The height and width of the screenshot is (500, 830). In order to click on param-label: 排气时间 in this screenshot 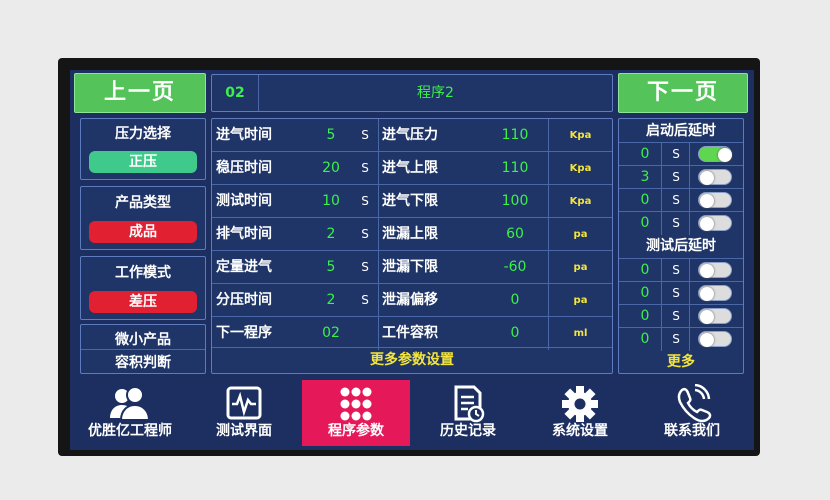, I will do `click(244, 234)`.